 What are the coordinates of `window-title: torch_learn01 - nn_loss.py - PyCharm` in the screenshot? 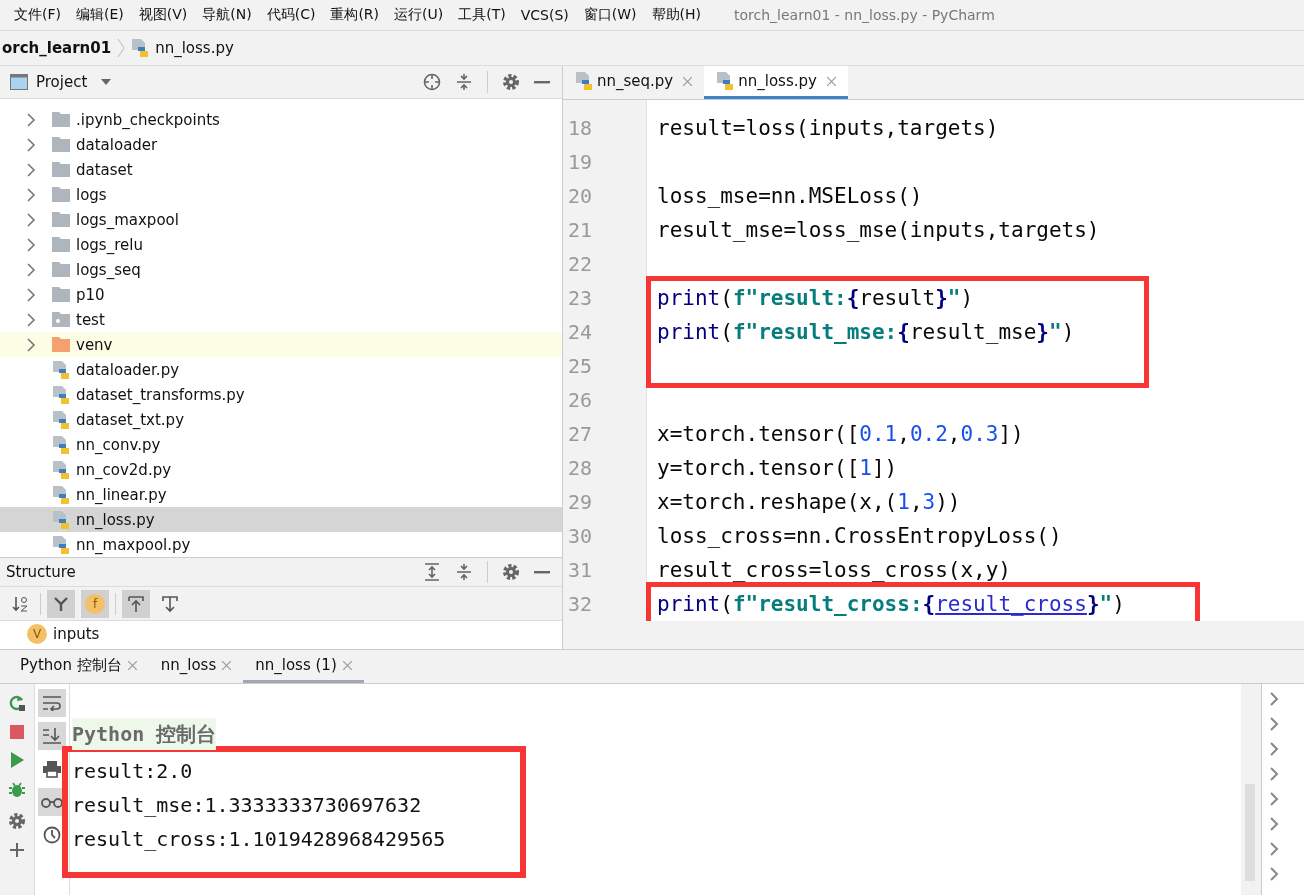 It's located at (864, 15).